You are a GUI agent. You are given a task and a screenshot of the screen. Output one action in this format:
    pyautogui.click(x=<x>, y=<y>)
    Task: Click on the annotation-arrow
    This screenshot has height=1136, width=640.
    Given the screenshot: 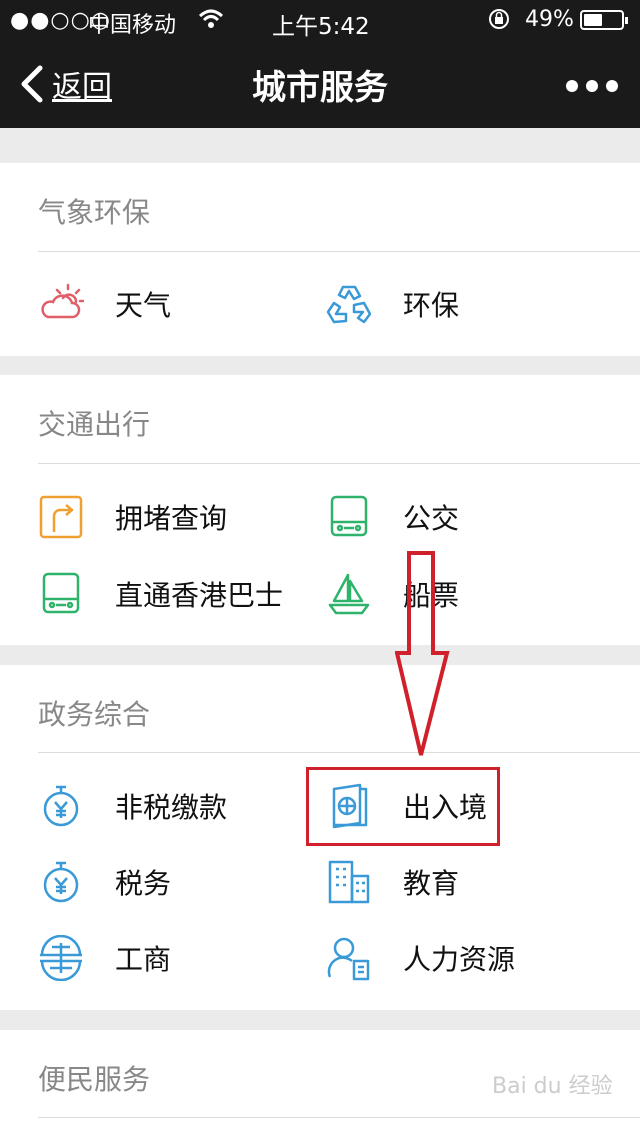 What is the action you would take?
    pyautogui.click(x=422, y=653)
    